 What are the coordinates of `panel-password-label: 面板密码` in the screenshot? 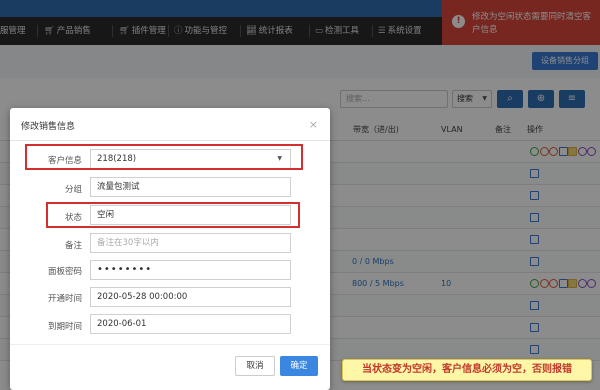 It's located at (64, 272).